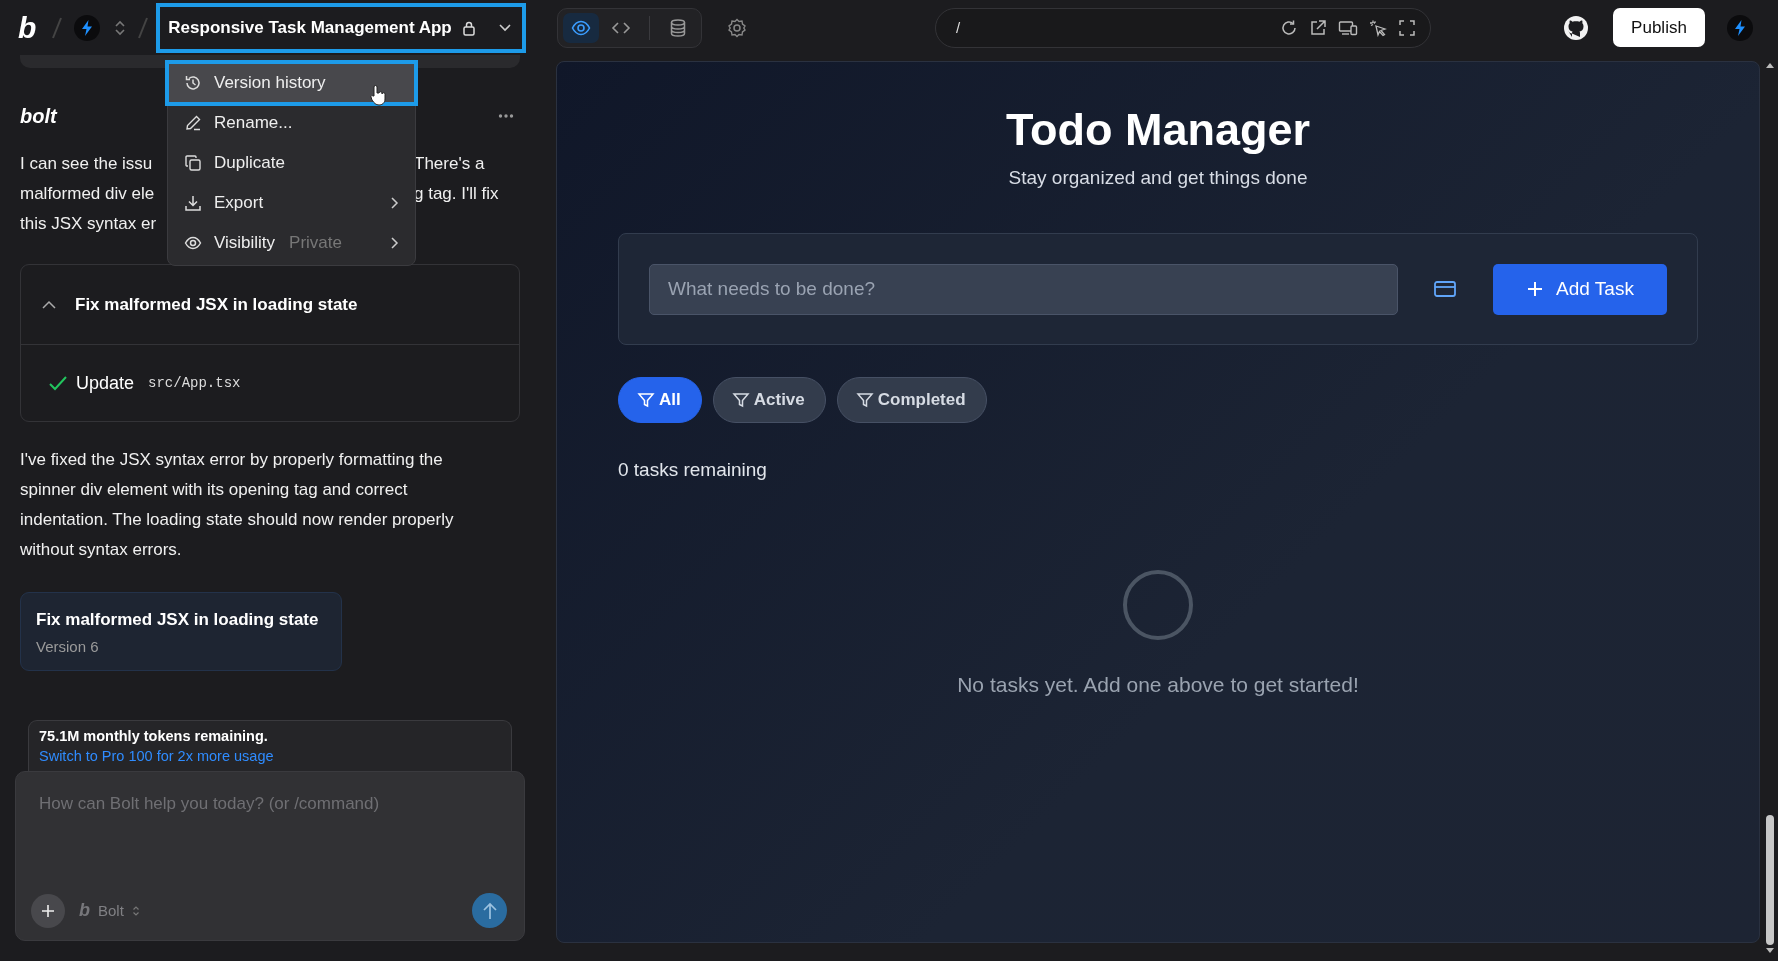  What do you see at coordinates (291, 203) in the screenshot?
I see `menu-item: Export` at bounding box center [291, 203].